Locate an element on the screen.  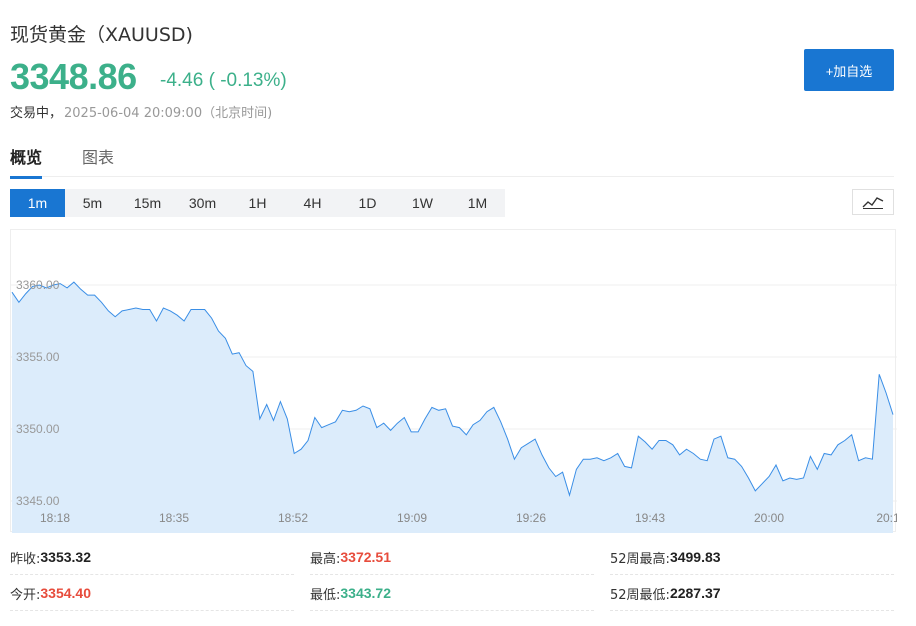
stat-52w-low: 52周最低: 2287.37 is located at coordinates (752, 593).